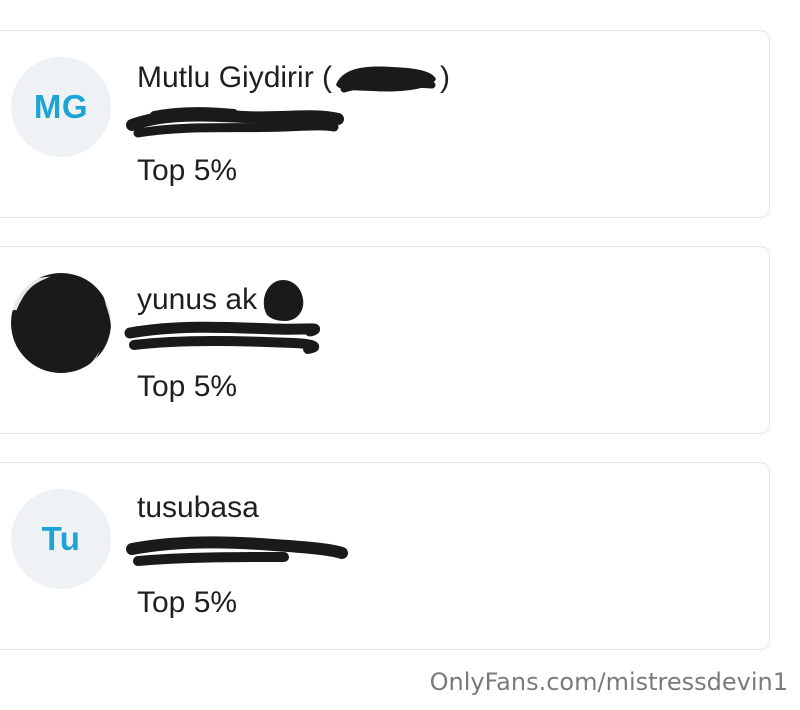 The width and height of the screenshot is (800, 710). What do you see at coordinates (608, 682) in the screenshot?
I see `watermark: OnlyFans.com/mistressdevin1` at bounding box center [608, 682].